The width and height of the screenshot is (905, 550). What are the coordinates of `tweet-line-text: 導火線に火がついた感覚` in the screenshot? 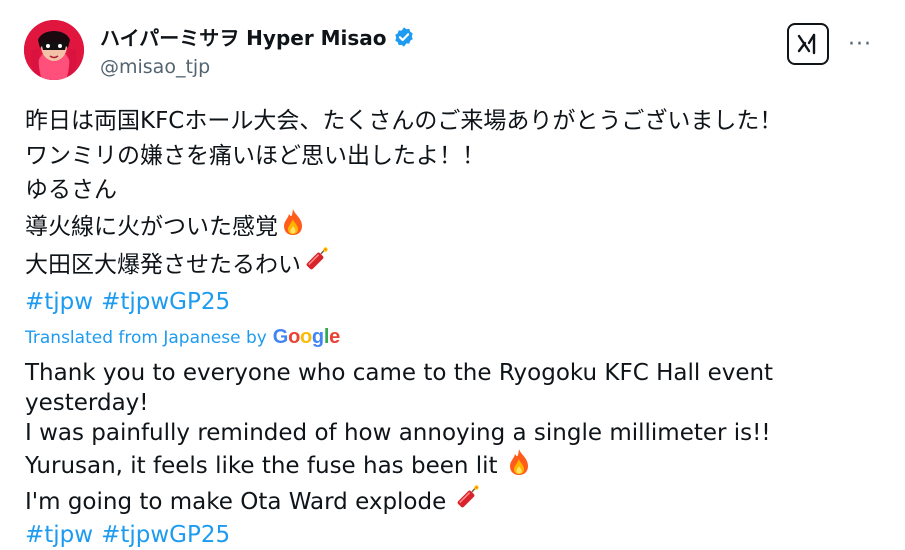 It's located at (151, 226).